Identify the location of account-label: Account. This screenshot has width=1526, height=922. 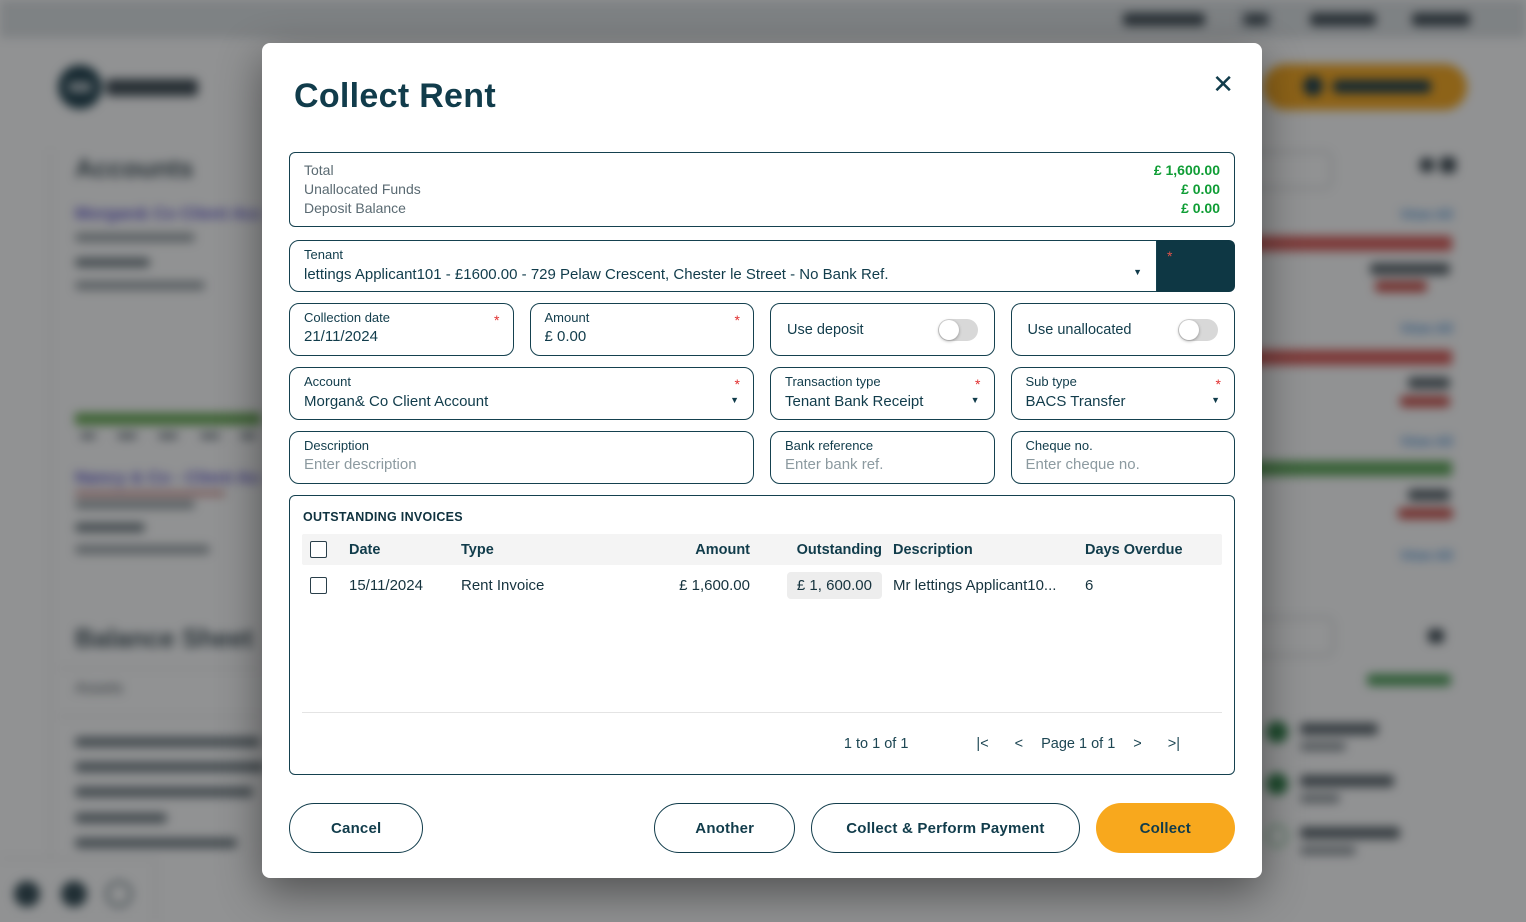
(327, 381).